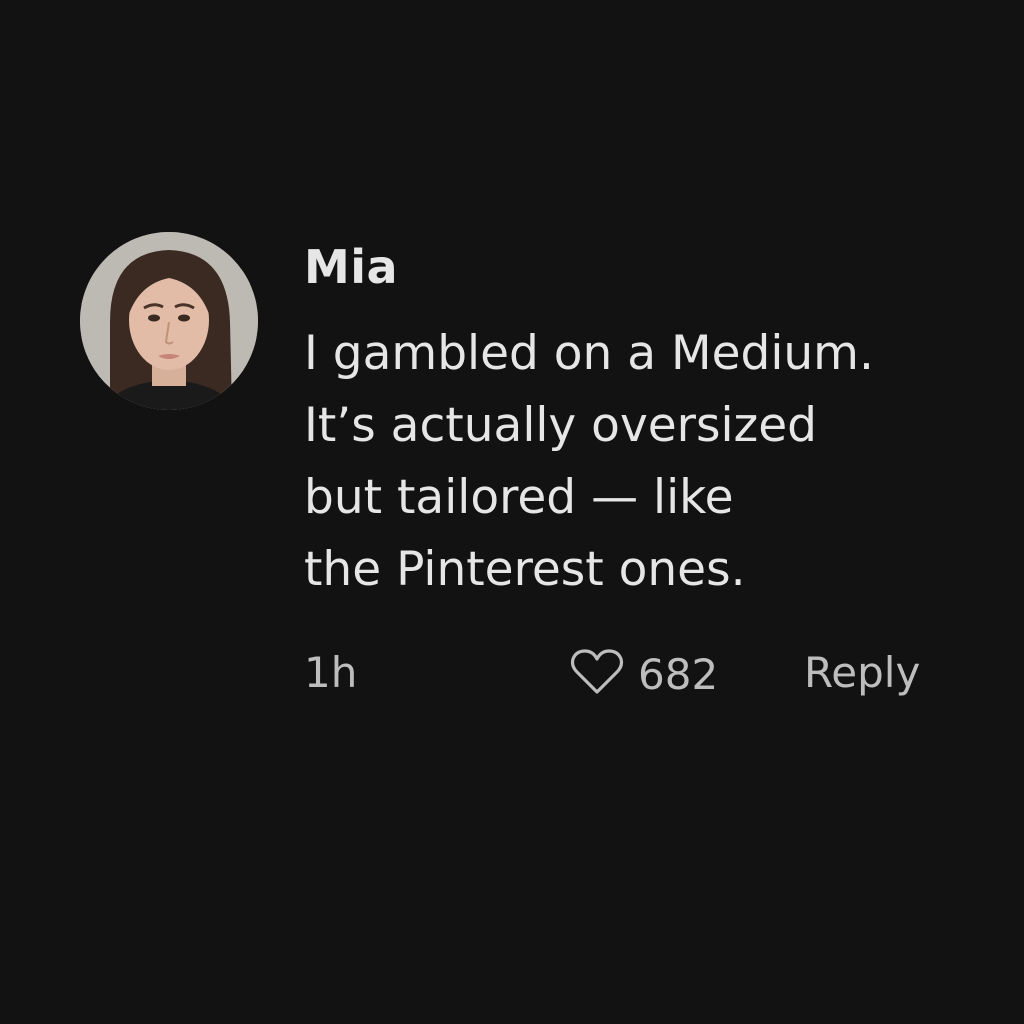 Image resolution: width=1024 pixels, height=1024 pixels. What do you see at coordinates (351, 267) in the screenshot?
I see `username: Mia` at bounding box center [351, 267].